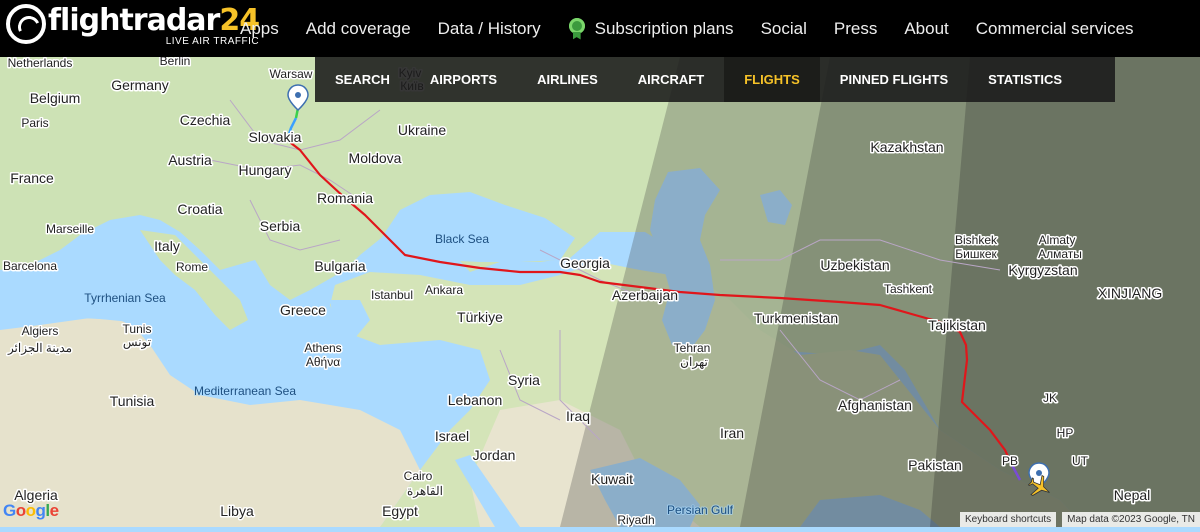 This screenshot has width=1200, height=532. What do you see at coordinates (577, 28) in the screenshot?
I see `award-badge-icon` at bounding box center [577, 28].